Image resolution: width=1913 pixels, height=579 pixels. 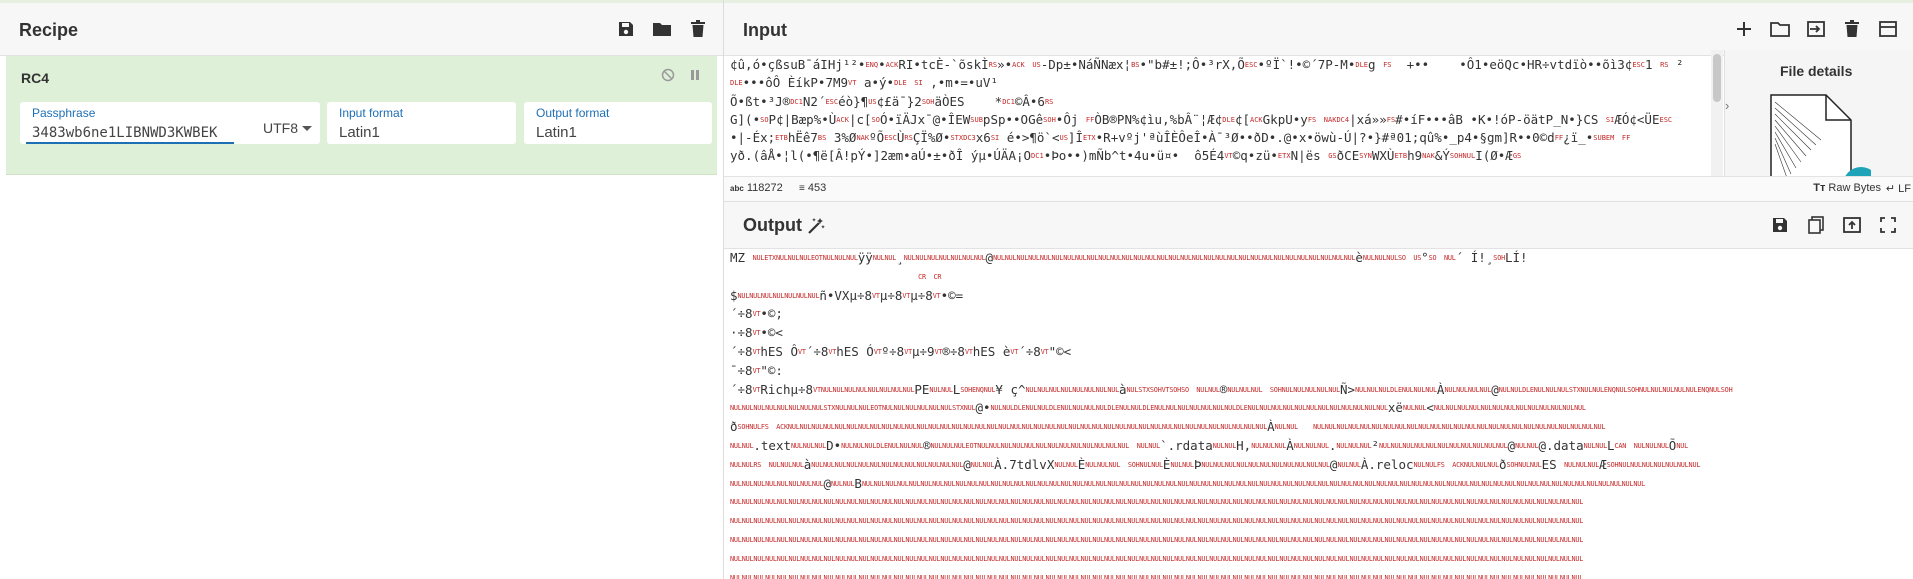 What do you see at coordinates (816, 228) in the screenshot?
I see `magic-wand-icon` at bounding box center [816, 228].